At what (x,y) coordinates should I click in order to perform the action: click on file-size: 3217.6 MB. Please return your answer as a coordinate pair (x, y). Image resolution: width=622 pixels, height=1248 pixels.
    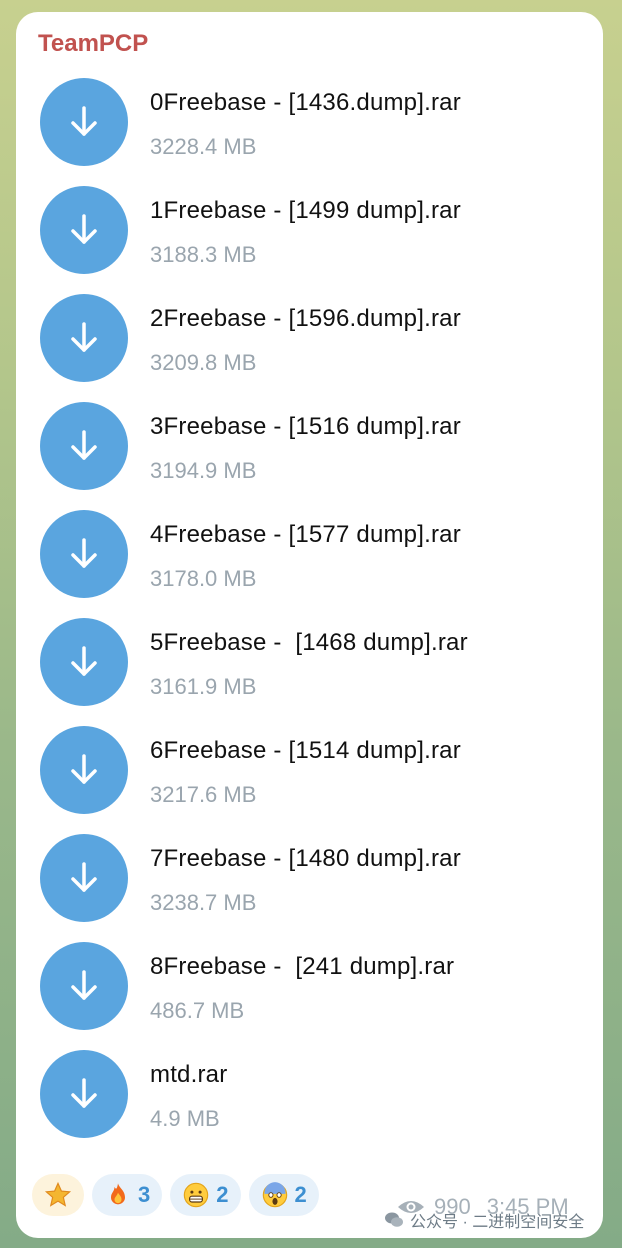
    Looking at the image, I should click on (203, 794).